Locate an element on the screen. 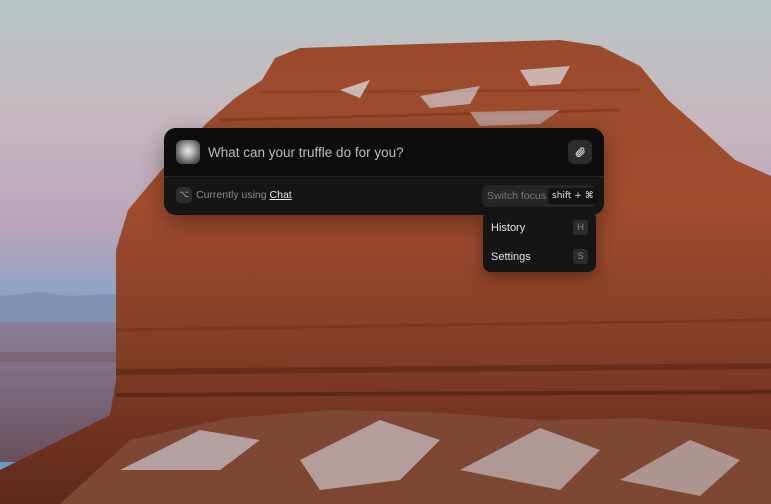 Image resolution: width=771 pixels, height=504 pixels. option-key-icon: ⌥ is located at coordinates (184, 195).